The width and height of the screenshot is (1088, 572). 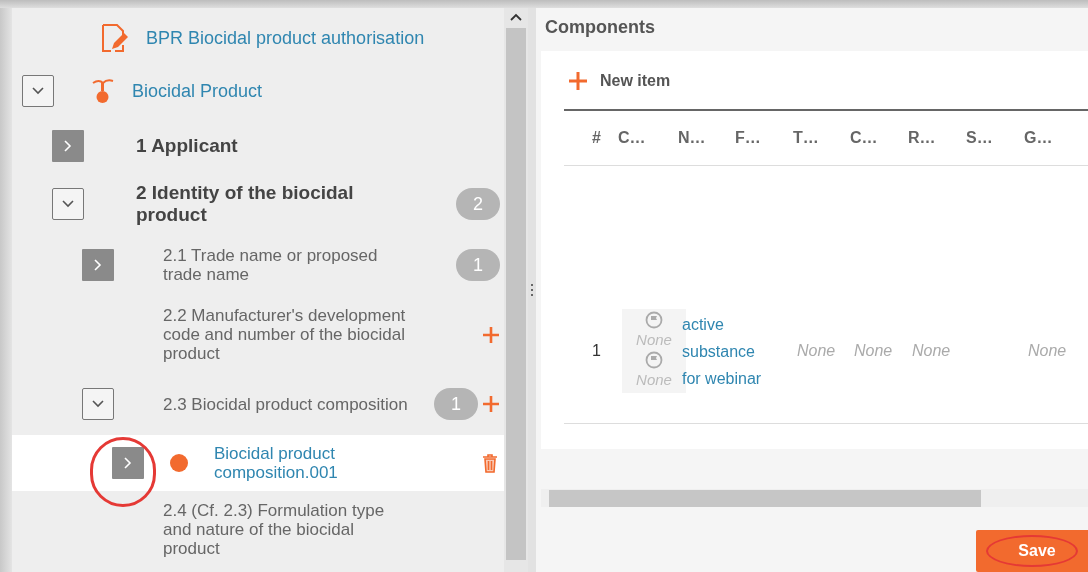 I want to click on save-button: Save, so click(x=1032, y=551).